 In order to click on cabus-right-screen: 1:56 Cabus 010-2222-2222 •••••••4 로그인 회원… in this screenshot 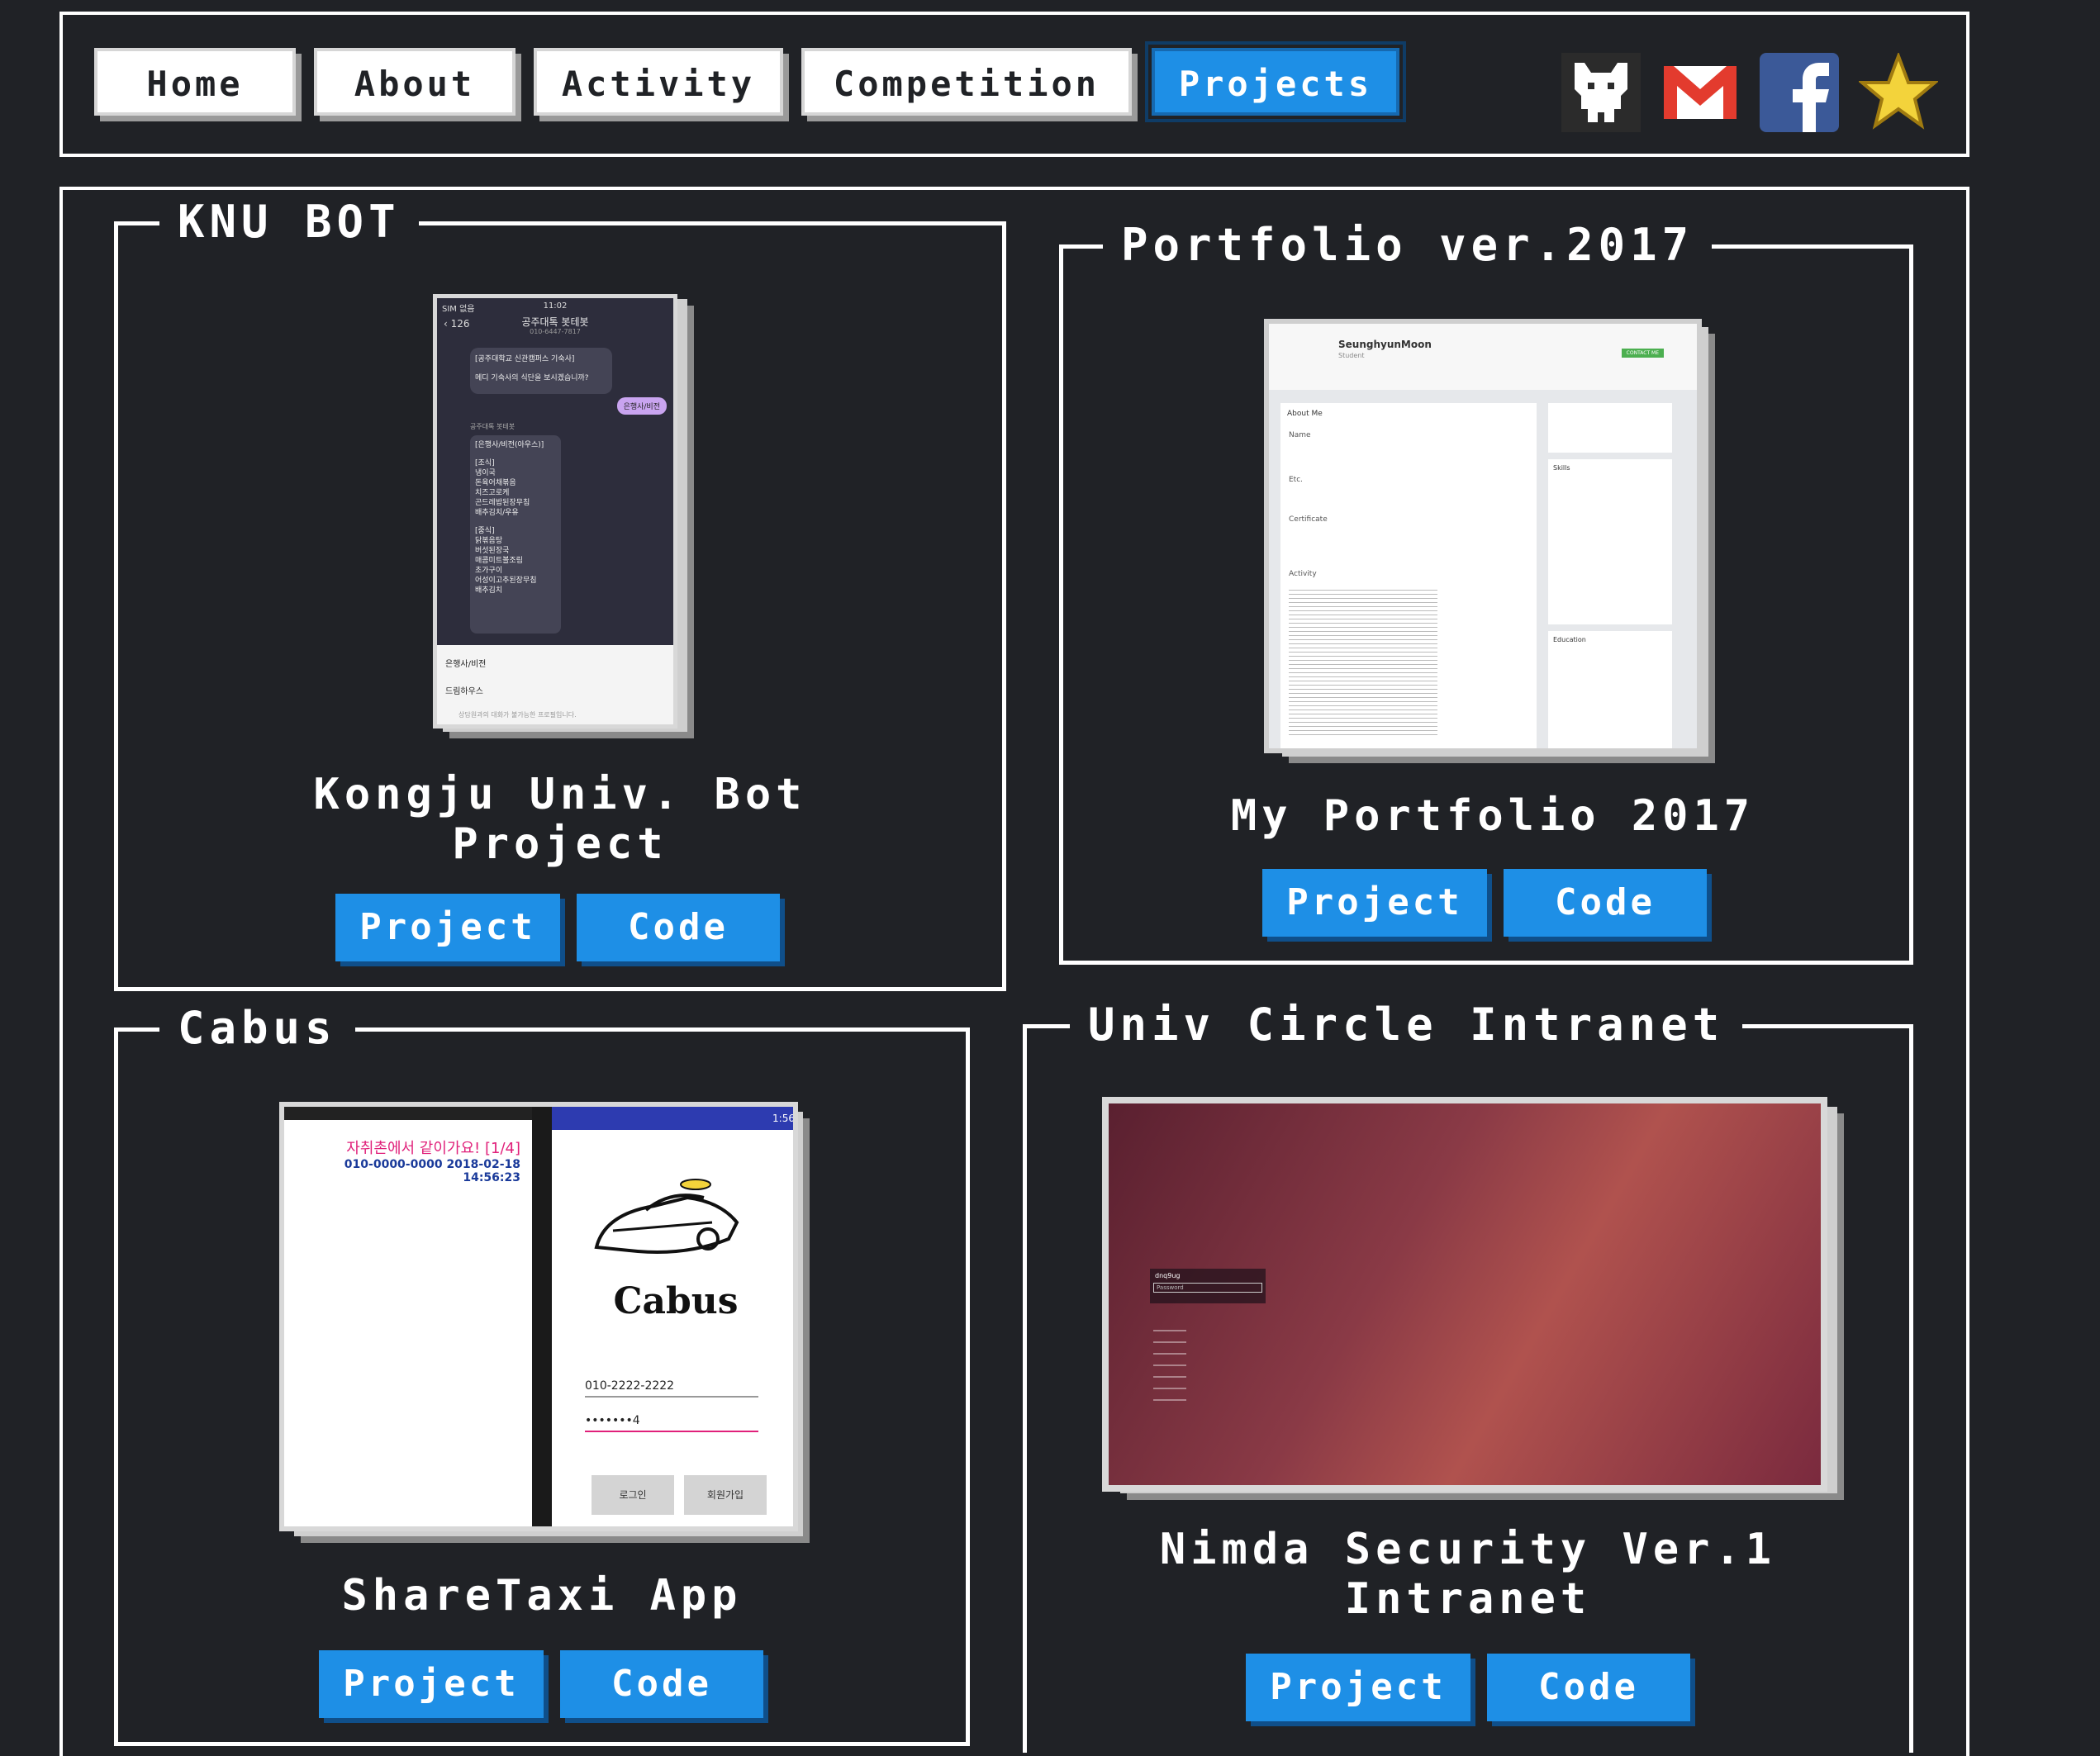, I will do `click(673, 1316)`.